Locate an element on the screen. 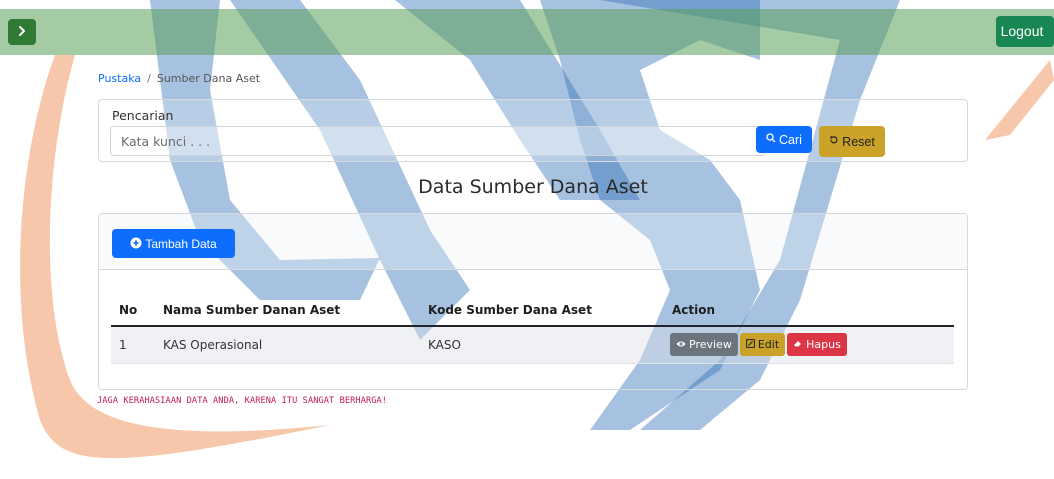 The image size is (1054, 479). edit-button: Edit is located at coordinates (762, 345).